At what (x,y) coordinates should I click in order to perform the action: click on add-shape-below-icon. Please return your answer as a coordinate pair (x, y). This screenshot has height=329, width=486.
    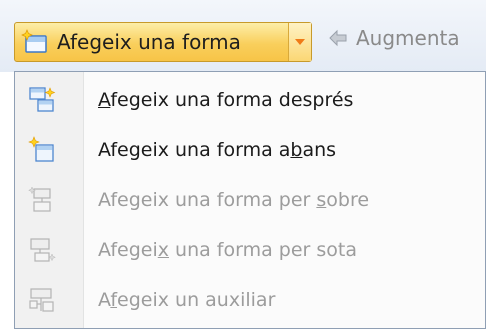
    Looking at the image, I should click on (43, 250).